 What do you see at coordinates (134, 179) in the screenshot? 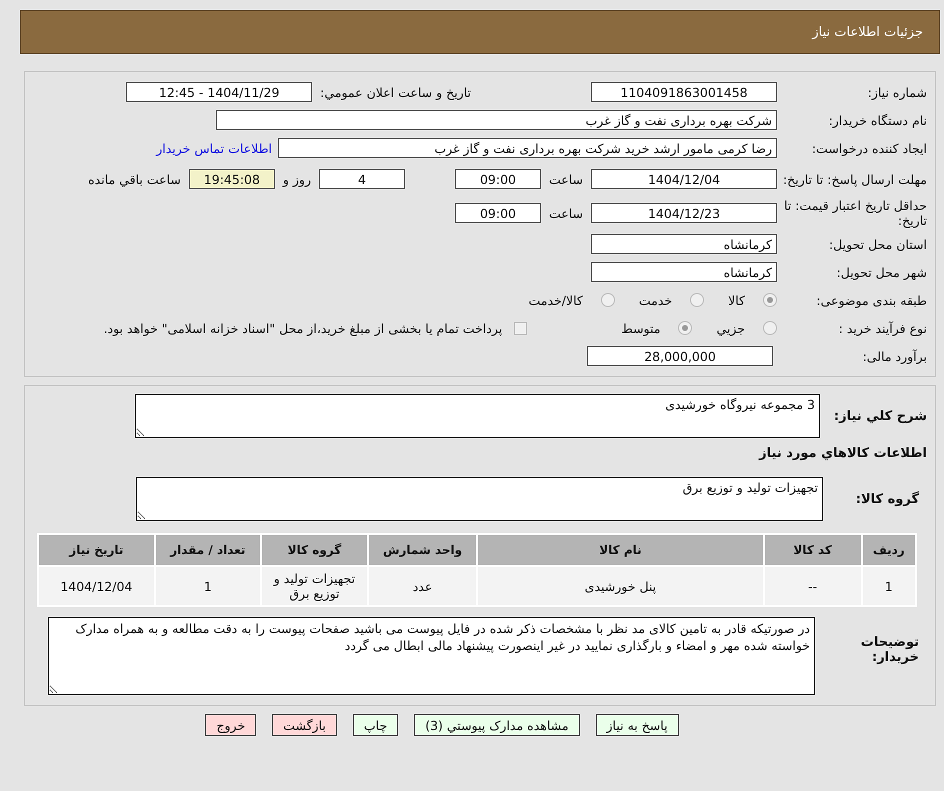
I see `field-label: ساعت باقي مانده` at bounding box center [134, 179].